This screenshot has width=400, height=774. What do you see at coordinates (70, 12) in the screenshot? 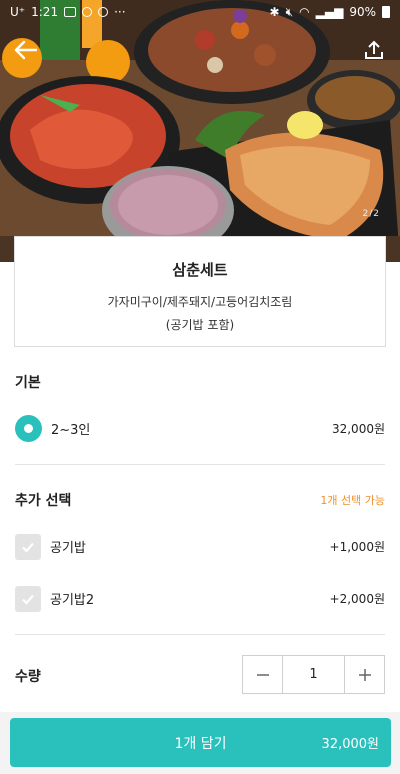
I see `gallery-notification-icon` at bounding box center [70, 12].